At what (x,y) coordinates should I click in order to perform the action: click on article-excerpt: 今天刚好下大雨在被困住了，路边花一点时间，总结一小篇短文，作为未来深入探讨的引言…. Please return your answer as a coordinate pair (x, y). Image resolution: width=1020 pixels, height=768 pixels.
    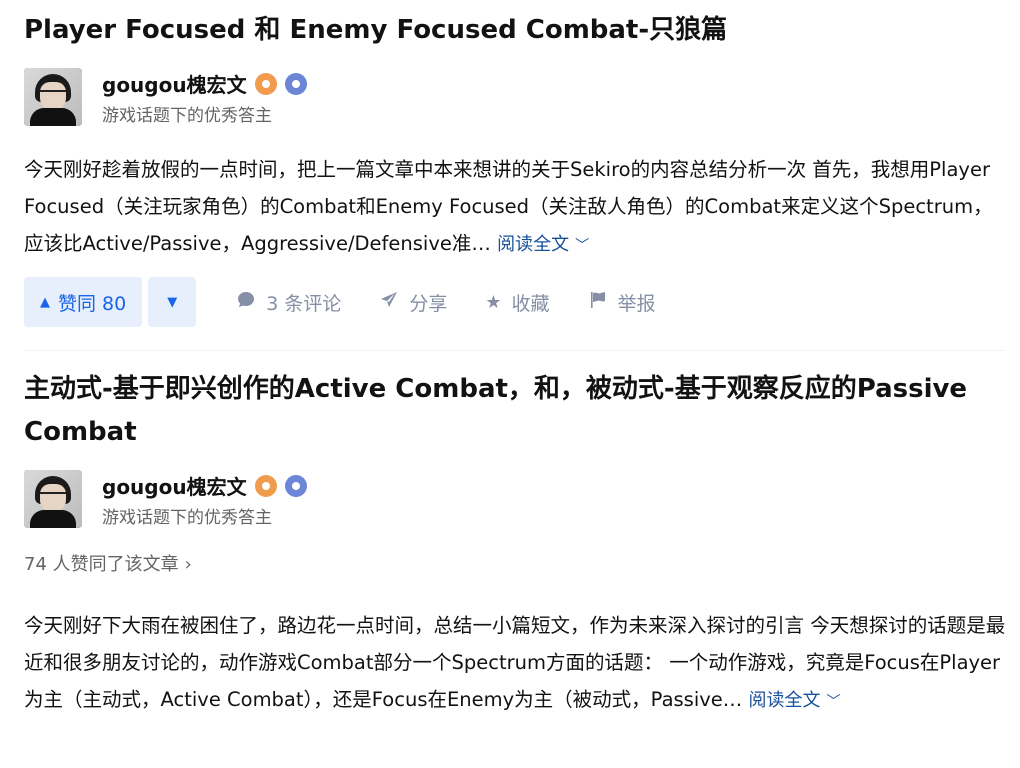
    Looking at the image, I should click on (515, 664).